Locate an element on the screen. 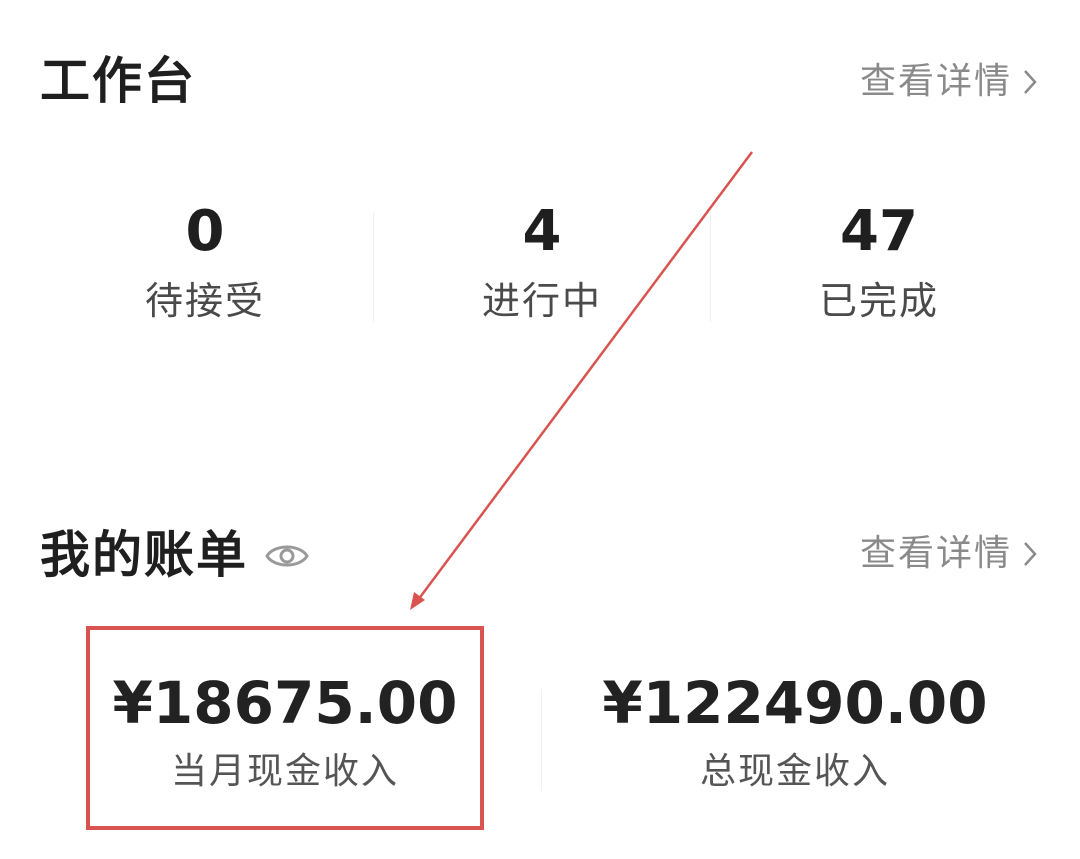  stat-in-progress: 4 进行中 is located at coordinates (542, 261).